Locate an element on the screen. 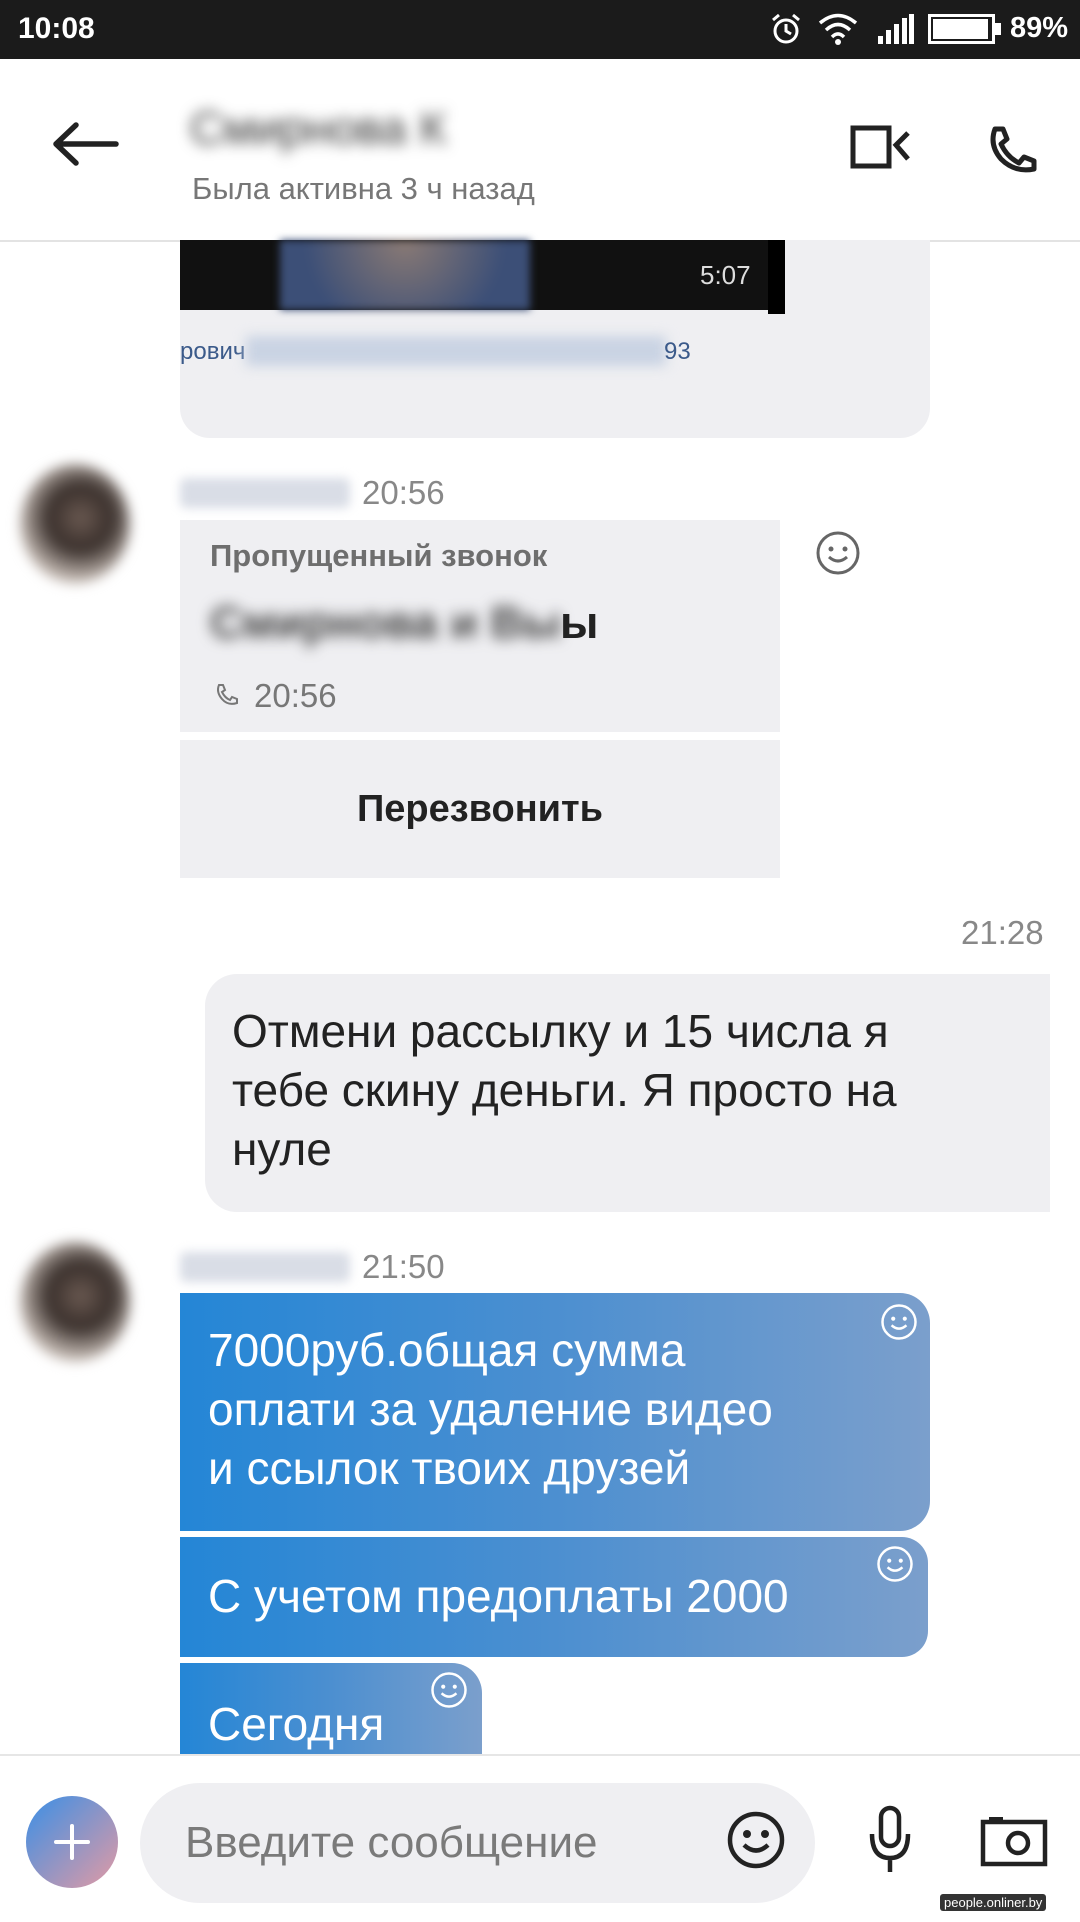 Image resolution: width=1080 pixels, height=1922 pixels. video-preview-image is located at coordinates (405, 275).